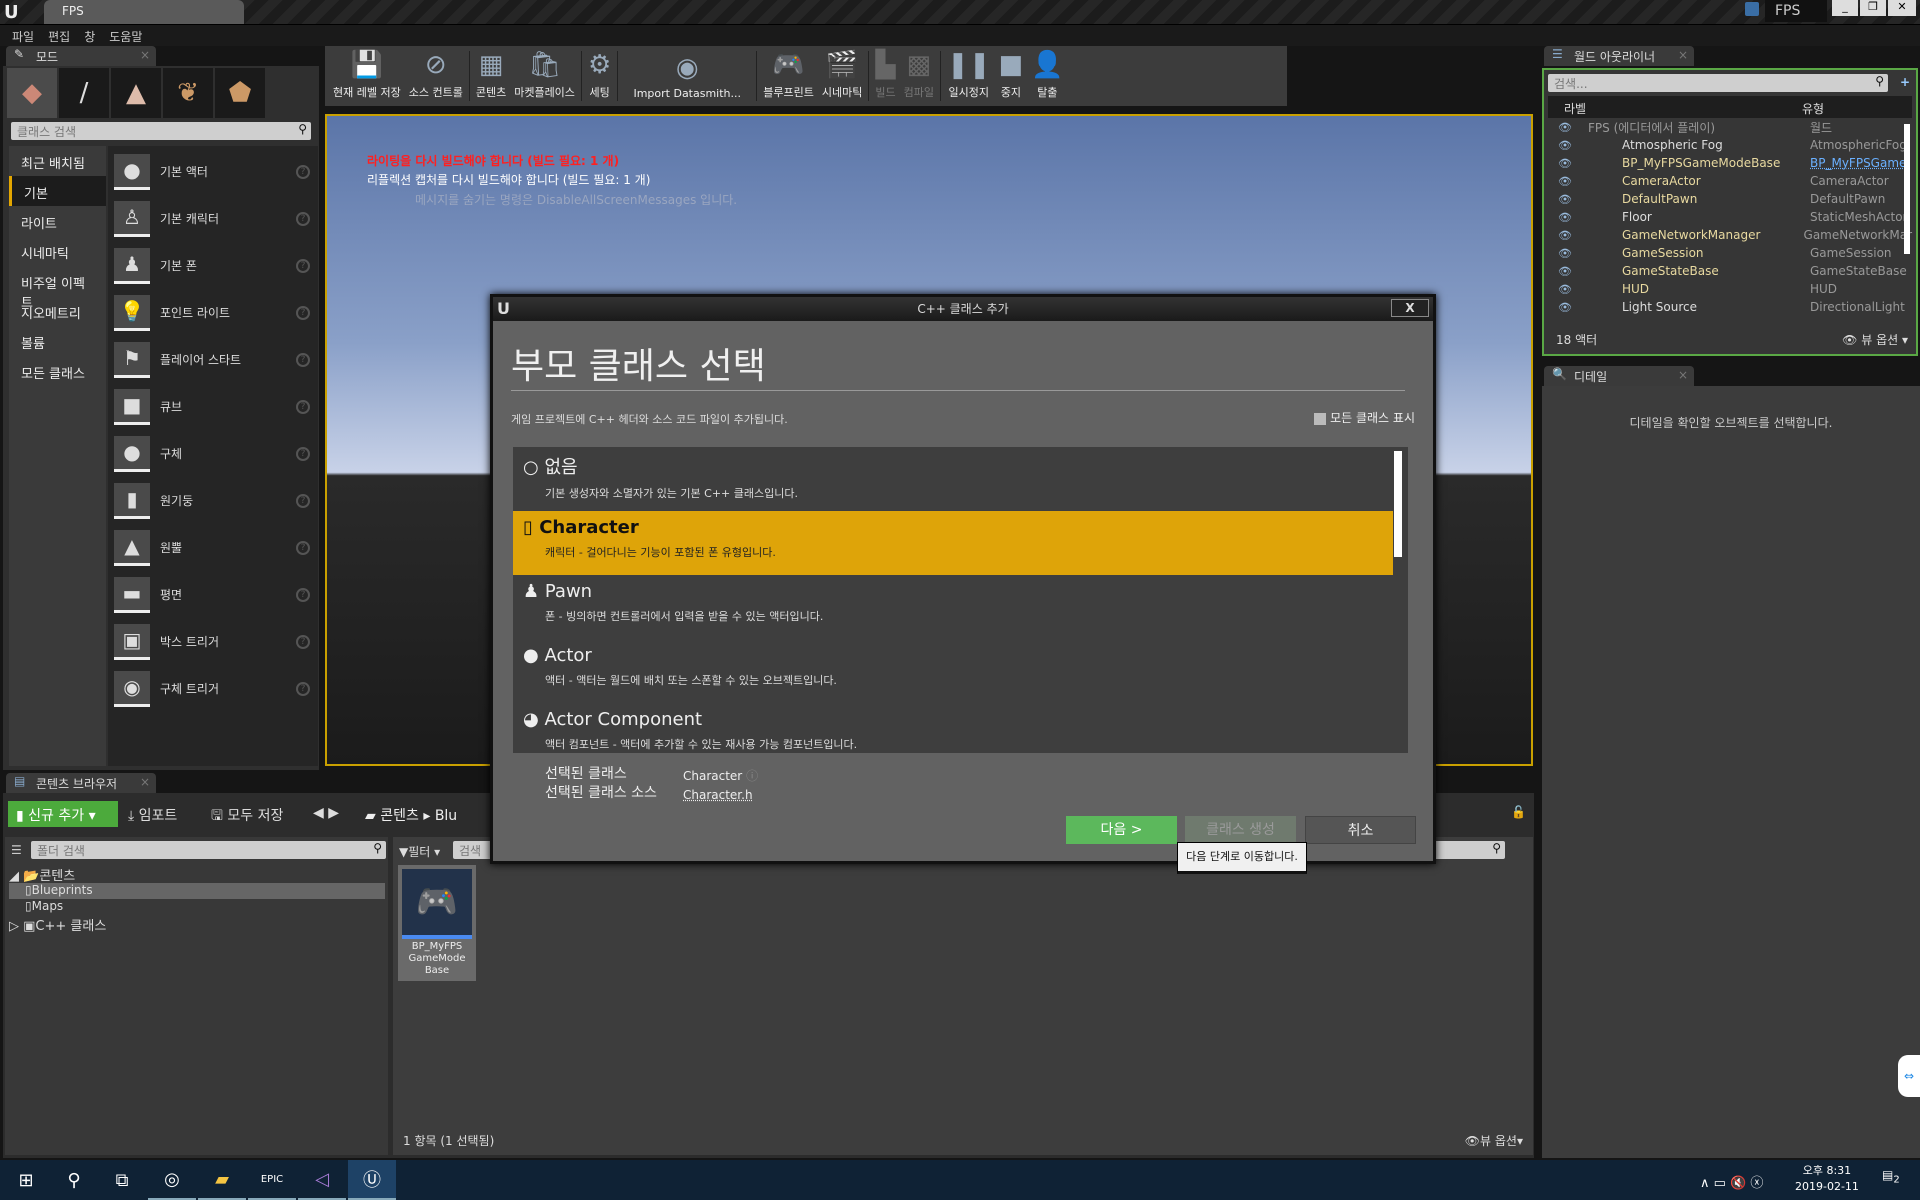 The height and width of the screenshot is (1200, 1920). I want to click on lock-icon: 🔓, so click(1518, 812).